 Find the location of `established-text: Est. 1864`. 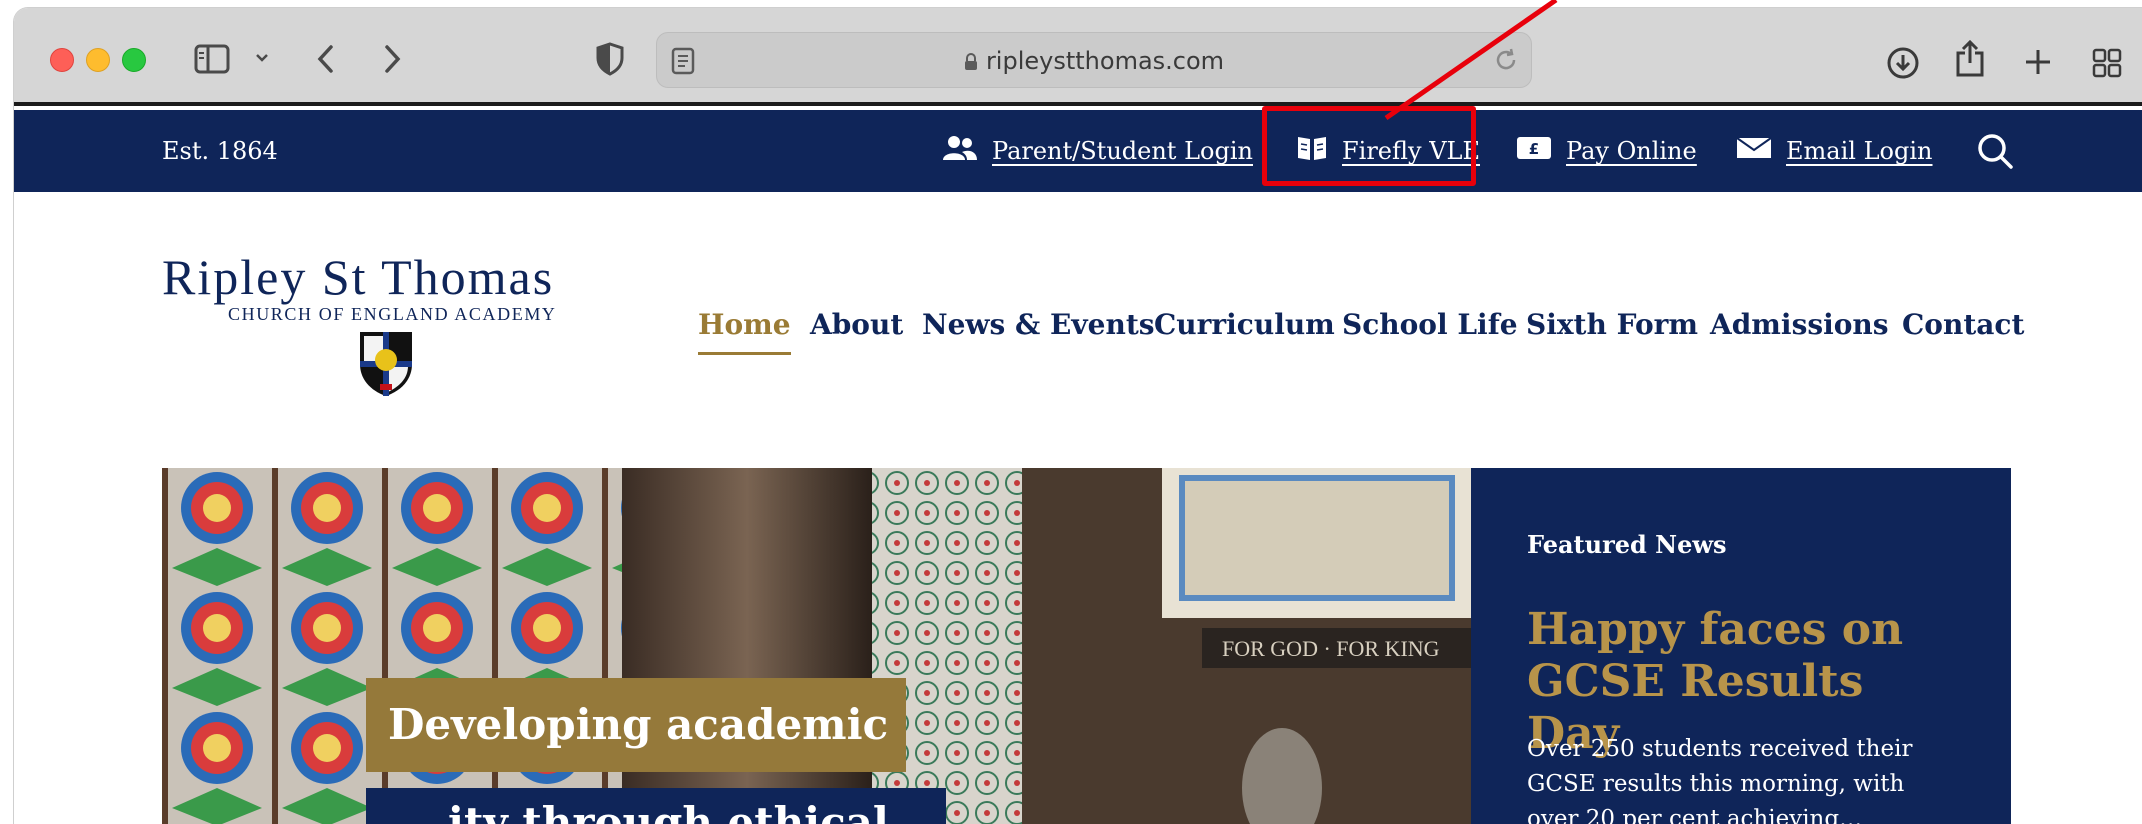

established-text: Est. 1864 is located at coordinates (220, 151).